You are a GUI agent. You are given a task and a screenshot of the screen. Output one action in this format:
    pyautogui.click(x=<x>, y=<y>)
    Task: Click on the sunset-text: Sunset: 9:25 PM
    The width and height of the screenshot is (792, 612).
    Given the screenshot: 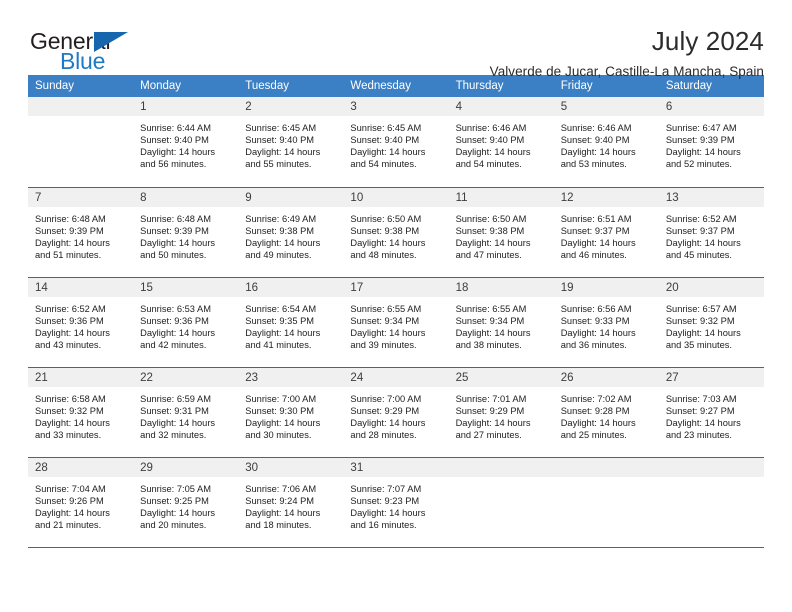 What is the action you would take?
    pyautogui.click(x=174, y=500)
    